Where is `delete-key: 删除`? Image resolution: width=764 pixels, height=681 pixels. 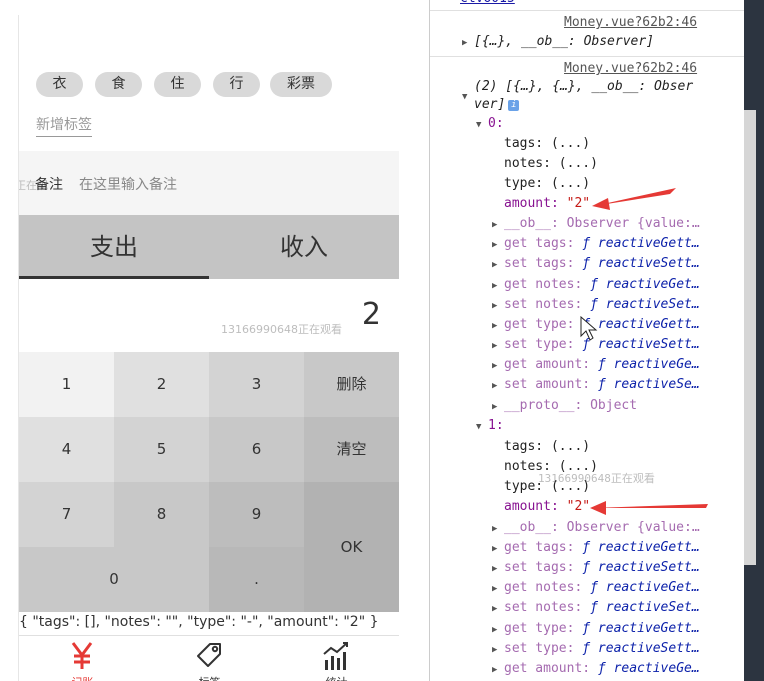 delete-key: 删除 is located at coordinates (351, 384).